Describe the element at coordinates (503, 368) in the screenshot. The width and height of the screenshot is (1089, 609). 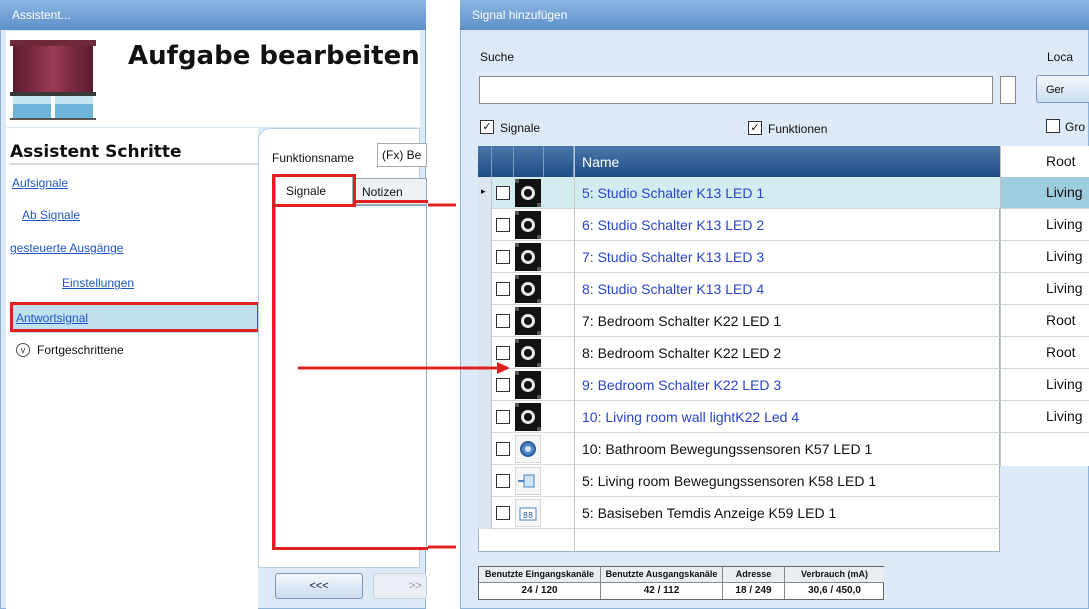
I see `drag-arrow-head` at that location.